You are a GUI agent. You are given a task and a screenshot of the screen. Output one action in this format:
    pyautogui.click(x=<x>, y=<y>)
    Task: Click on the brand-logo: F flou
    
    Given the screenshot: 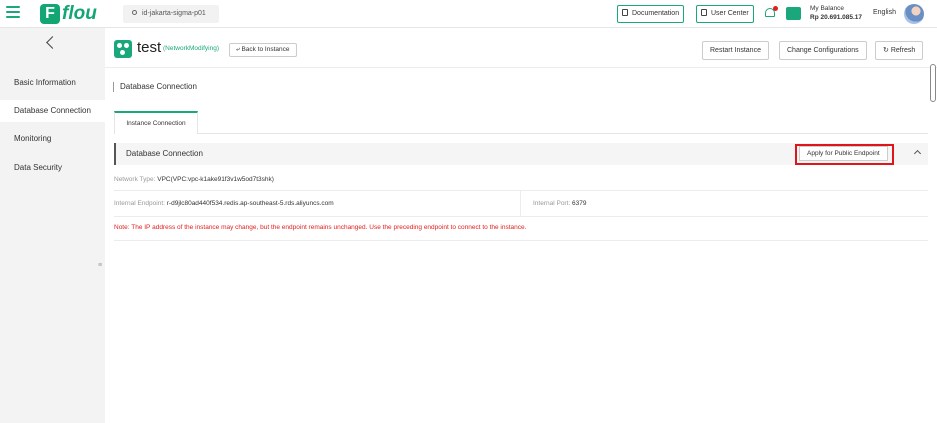 What is the action you would take?
    pyautogui.click(x=68, y=14)
    